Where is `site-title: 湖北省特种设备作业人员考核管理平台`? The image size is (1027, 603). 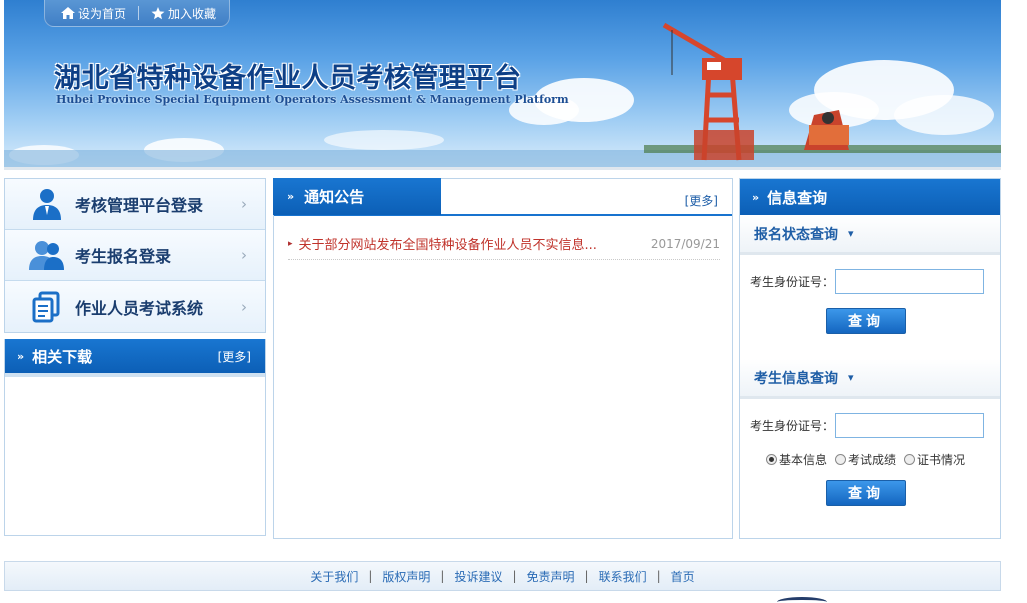 site-title: 湖北省特种设备作业人员考核管理平台 is located at coordinates (288, 78).